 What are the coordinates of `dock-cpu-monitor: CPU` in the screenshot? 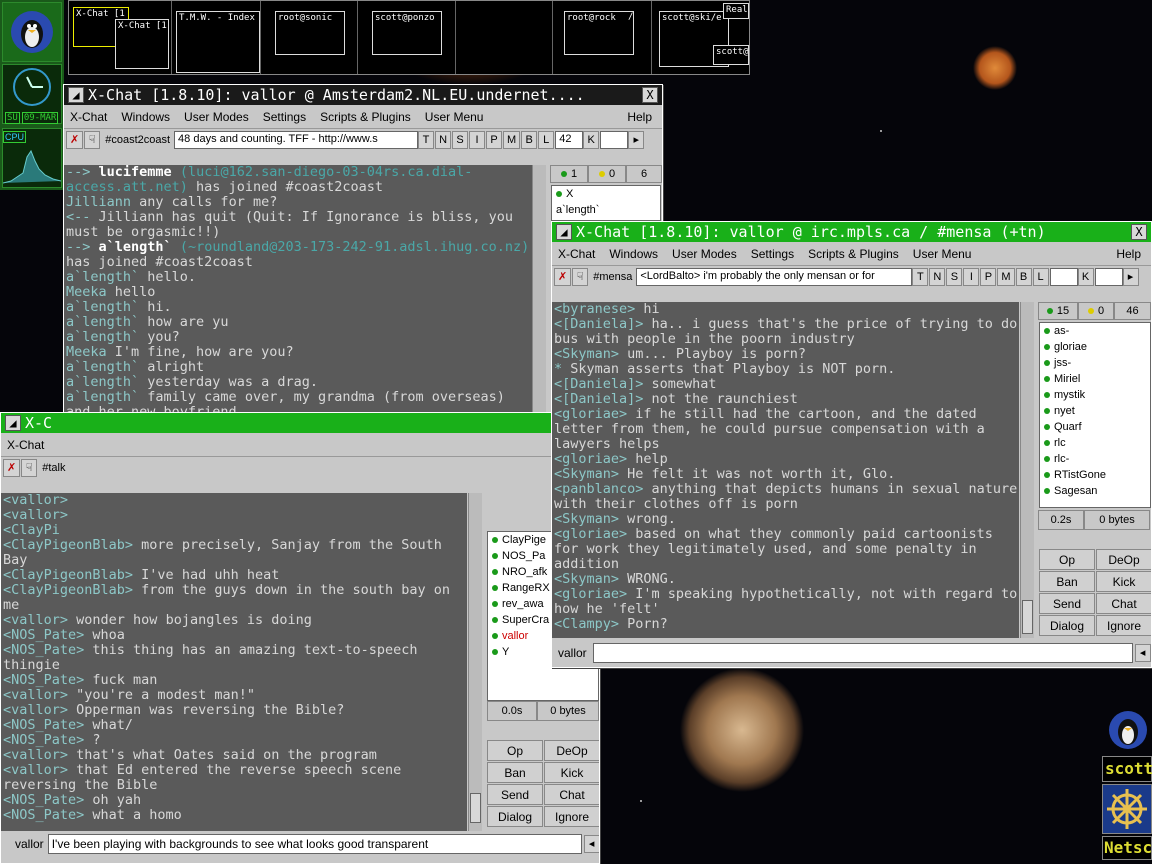 It's located at (32, 158).